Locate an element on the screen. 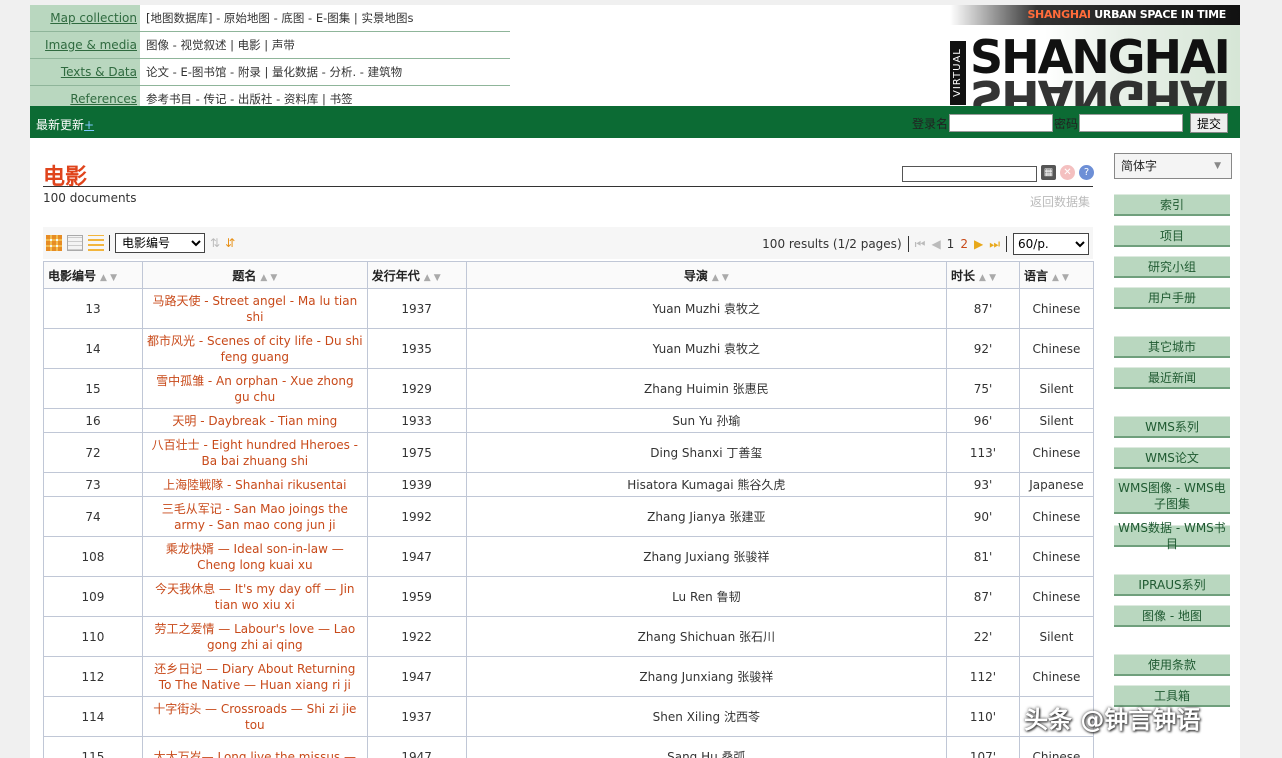 Image resolution: width=1282 pixels, height=758 pixels. password-input is located at coordinates (1130, 123).